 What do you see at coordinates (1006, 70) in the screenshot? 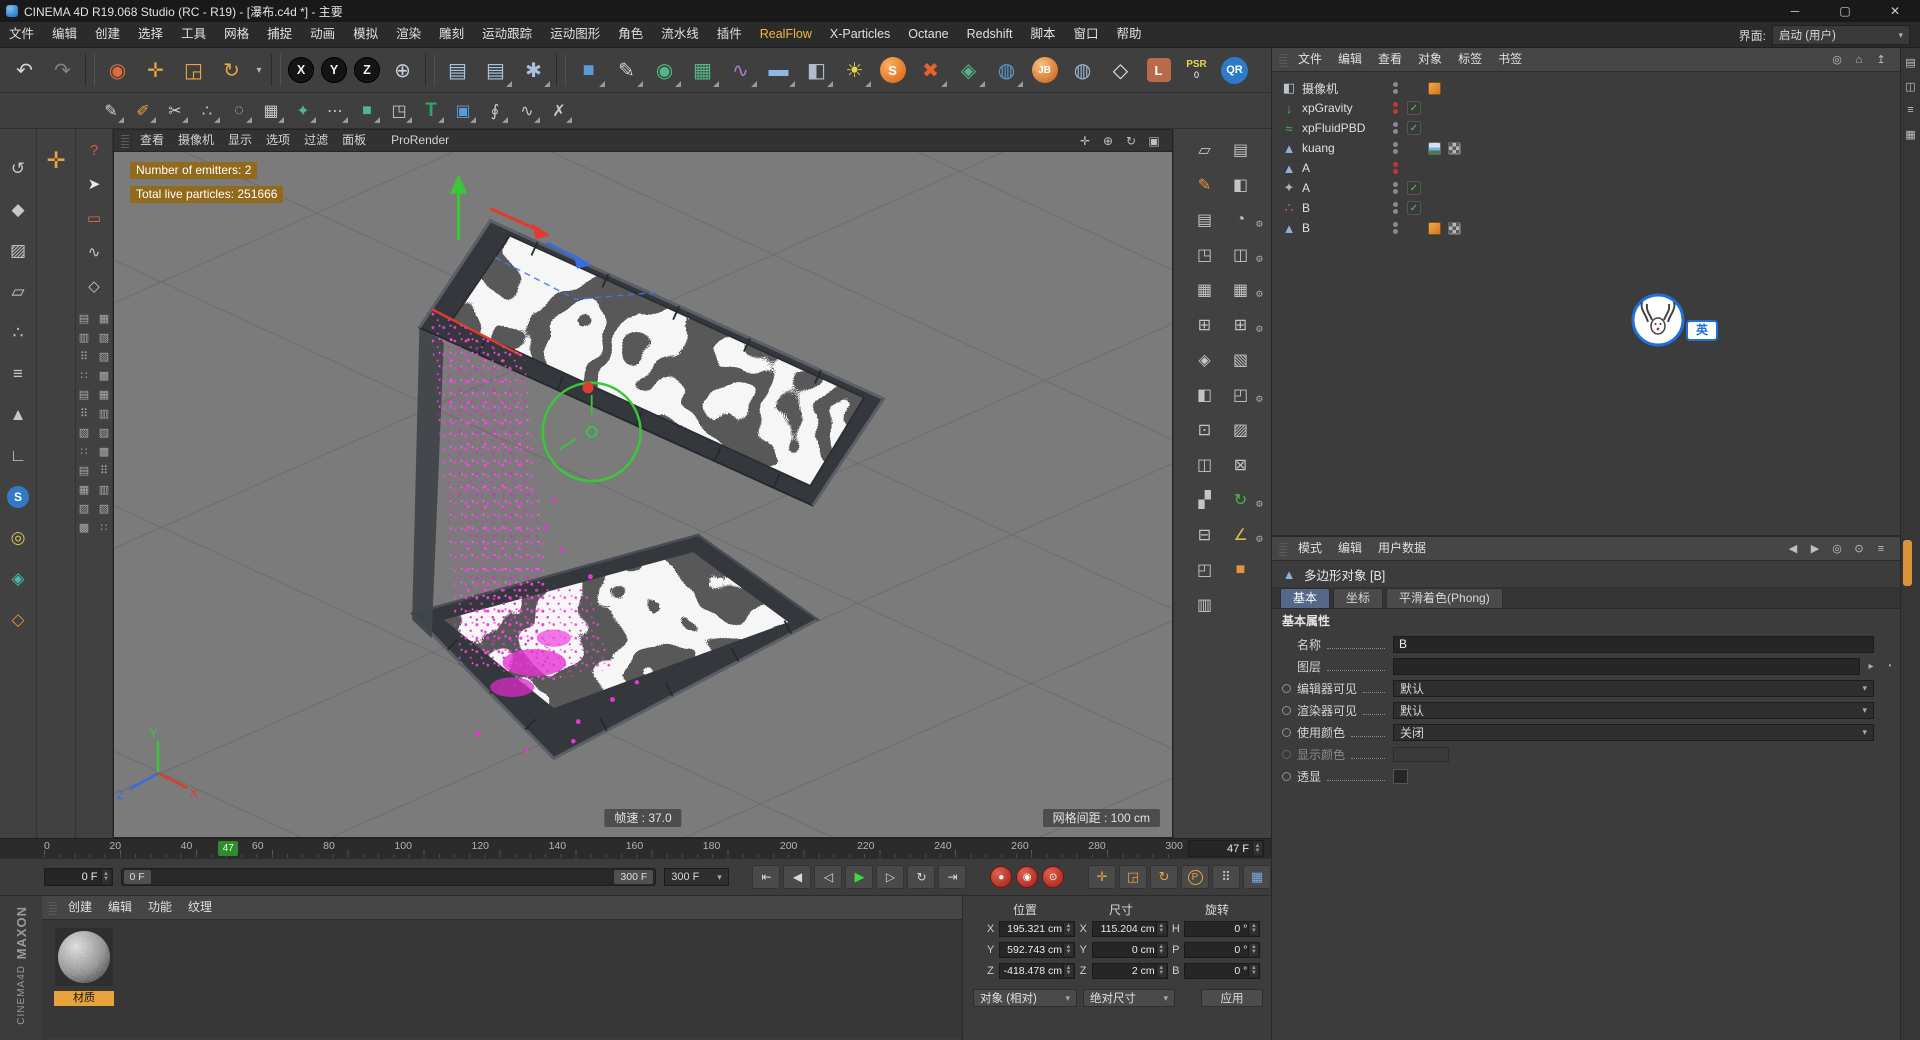
I see `dynamics-icon: ◍` at bounding box center [1006, 70].